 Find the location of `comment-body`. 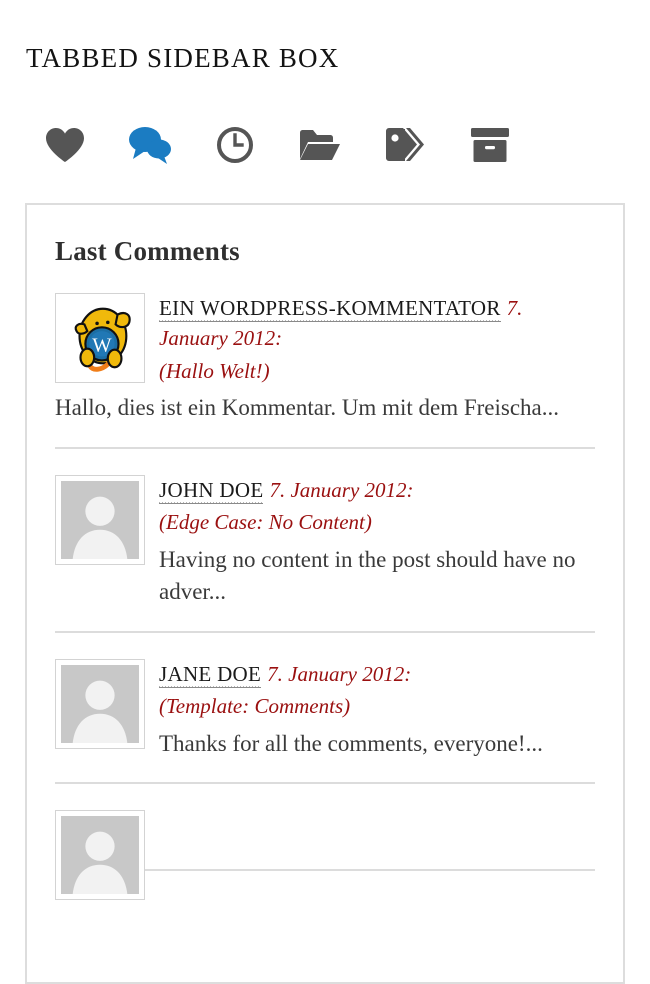

comment-body is located at coordinates (377, 828).